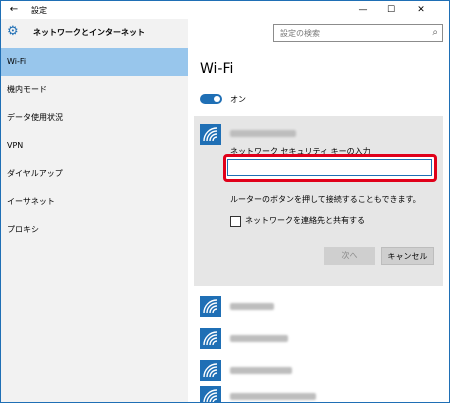 This screenshot has width=450, height=403. What do you see at coordinates (13, 31) in the screenshot?
I see `gear-icon: ⚙` at bounding box center [13, 31].